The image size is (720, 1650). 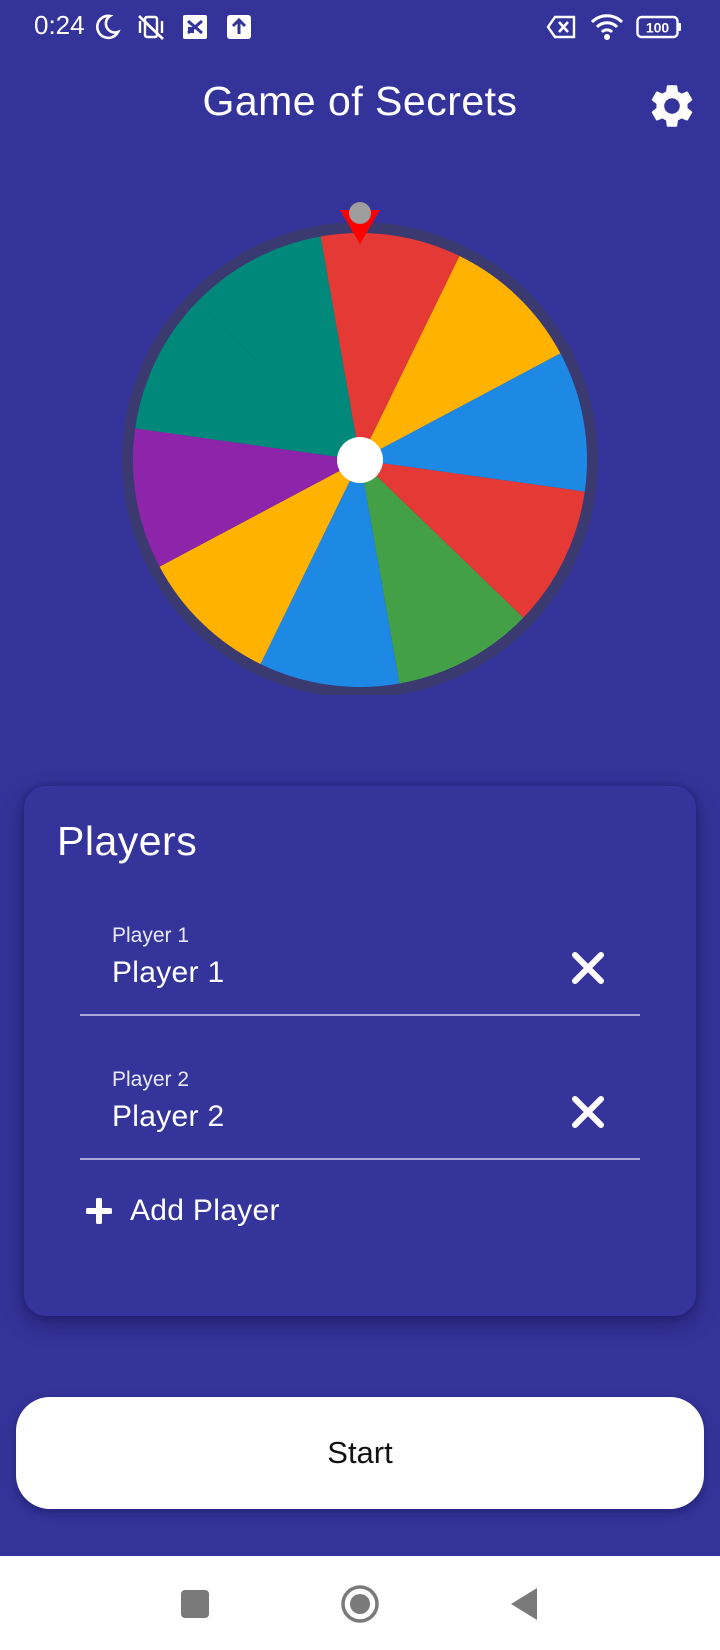 I want to click on wheel-hub, so click(x=360, y=460).